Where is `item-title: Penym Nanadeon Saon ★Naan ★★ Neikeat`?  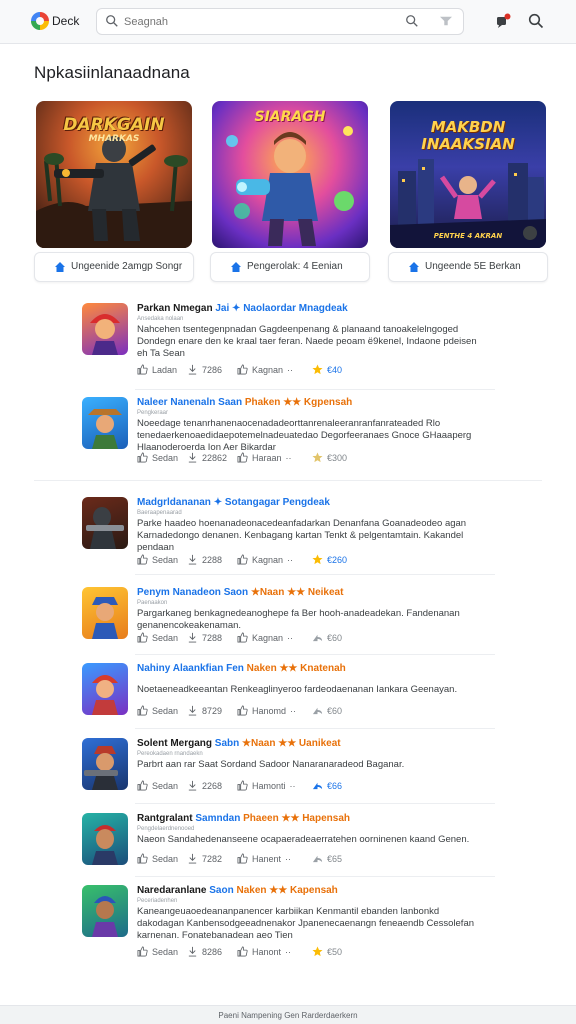
item-title: Penym Nanadeon Saon ★Naan ★★ Neikeat is located at coordinates (240, 592).